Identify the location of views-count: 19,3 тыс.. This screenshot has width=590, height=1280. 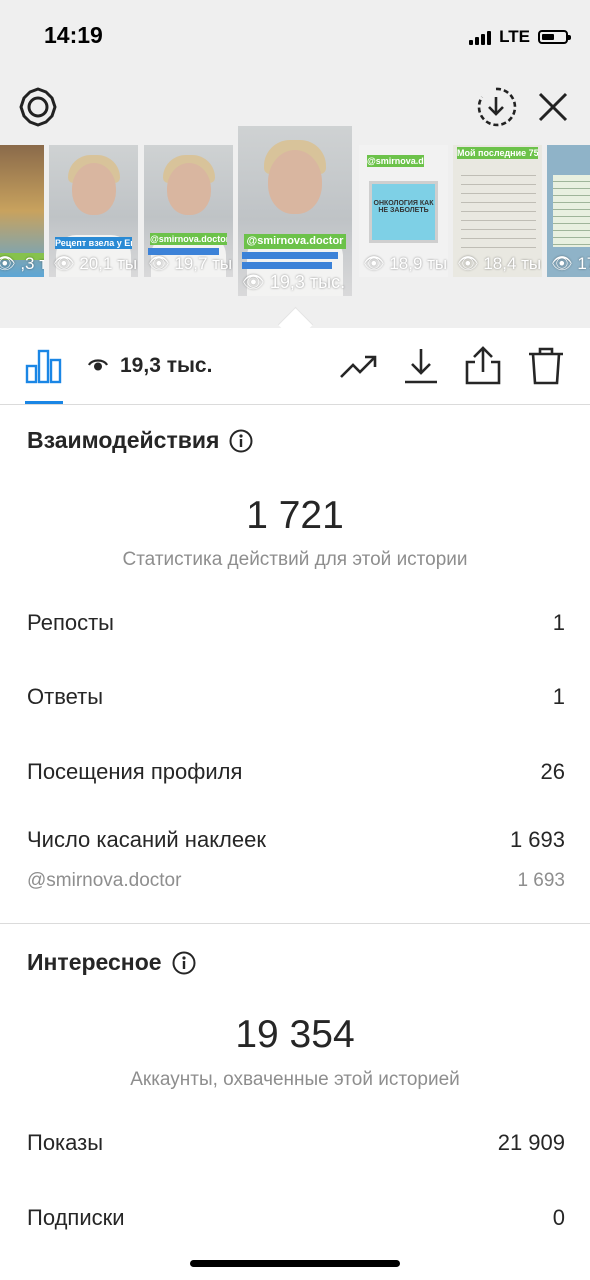
(166, 365).